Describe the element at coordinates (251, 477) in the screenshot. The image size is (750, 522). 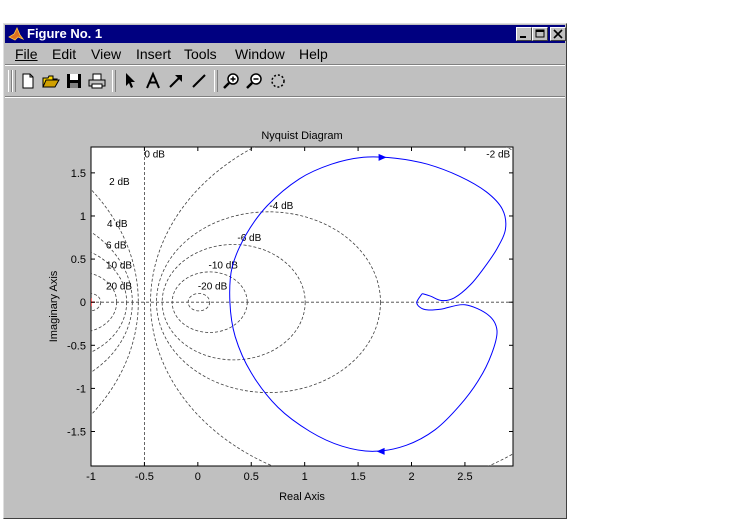
I see `x-tick-label: 0.5` at that location.